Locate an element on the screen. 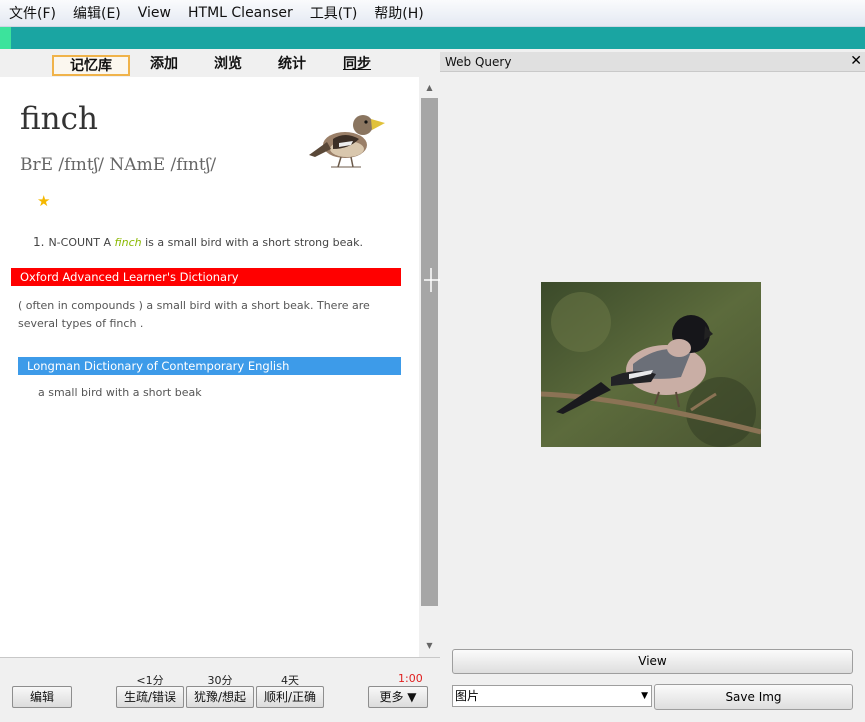 The height and width of the screenshot is (722, 865). toolbar-accent is located at coordinates (5, 38).